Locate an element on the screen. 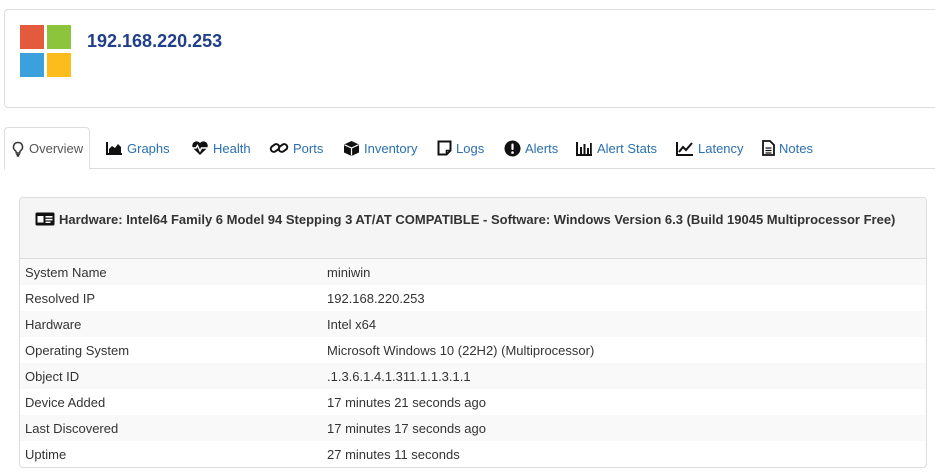  tab-latency-label: Latency is located at coordinates (721, 148).